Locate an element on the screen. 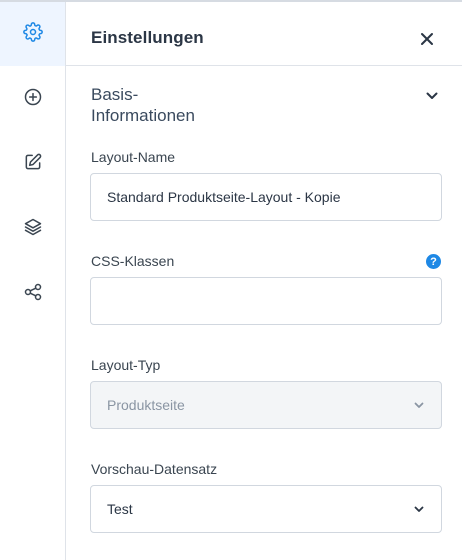 This screenshot has width=462, height=560. sidebar is located at coordinates (33, 281).